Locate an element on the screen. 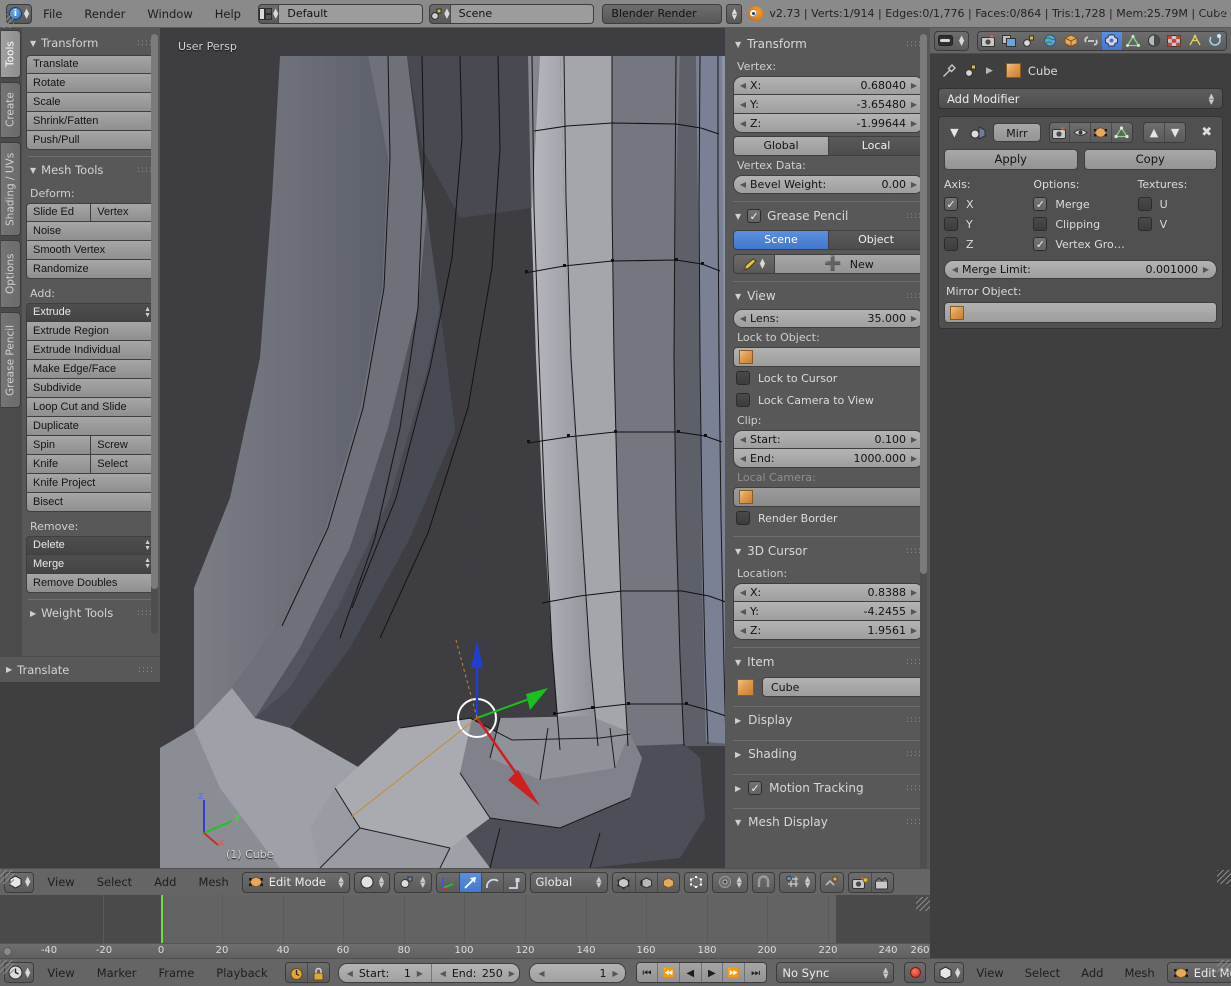 Image resolution: width=1231 pixels, height=986 pixels. tool-vertex-slide: Vertex is located at coordinates (123, 212).